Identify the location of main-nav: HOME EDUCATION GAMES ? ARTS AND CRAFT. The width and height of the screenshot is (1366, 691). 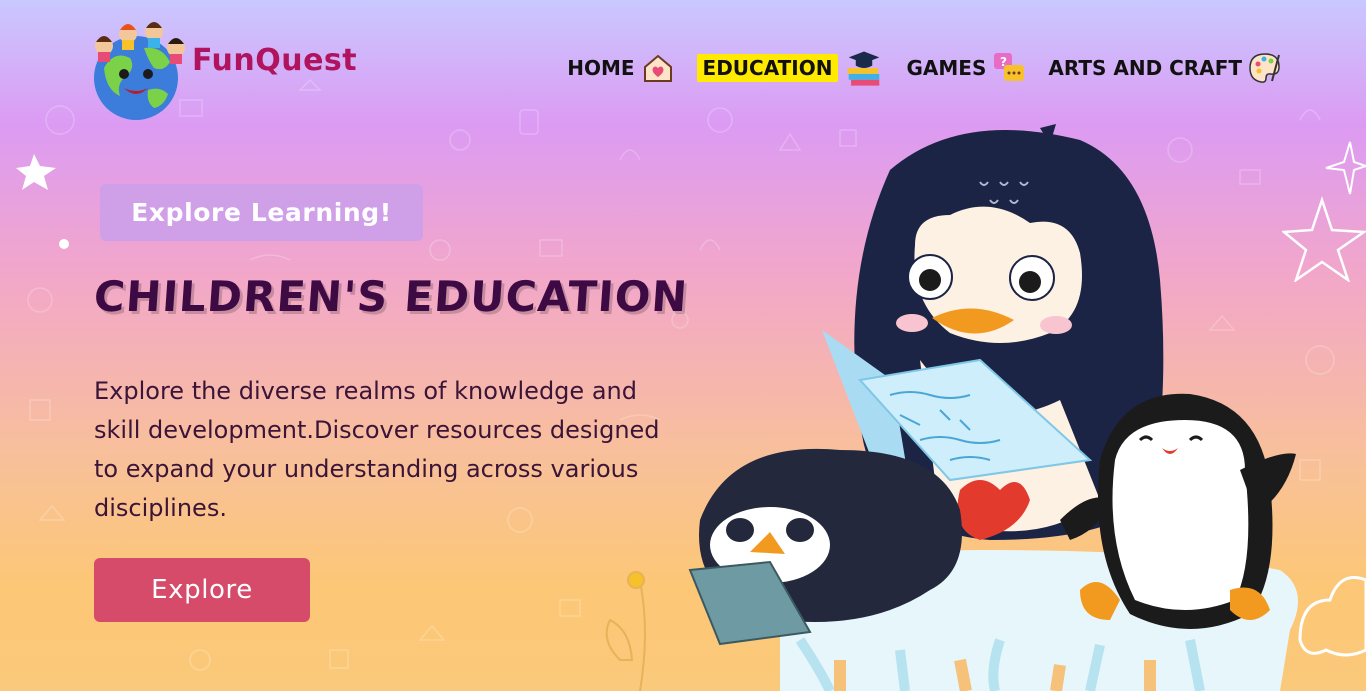
(924, 68).